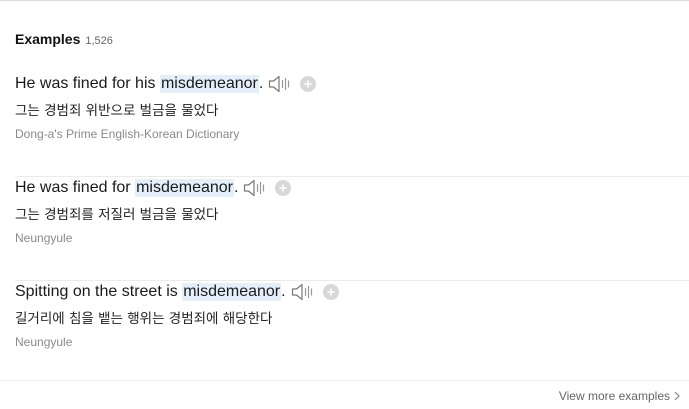 Image resolution: width=689 pixels, height=409 pixels. I want to click on examples-count: 1,526, so click(99, 41).